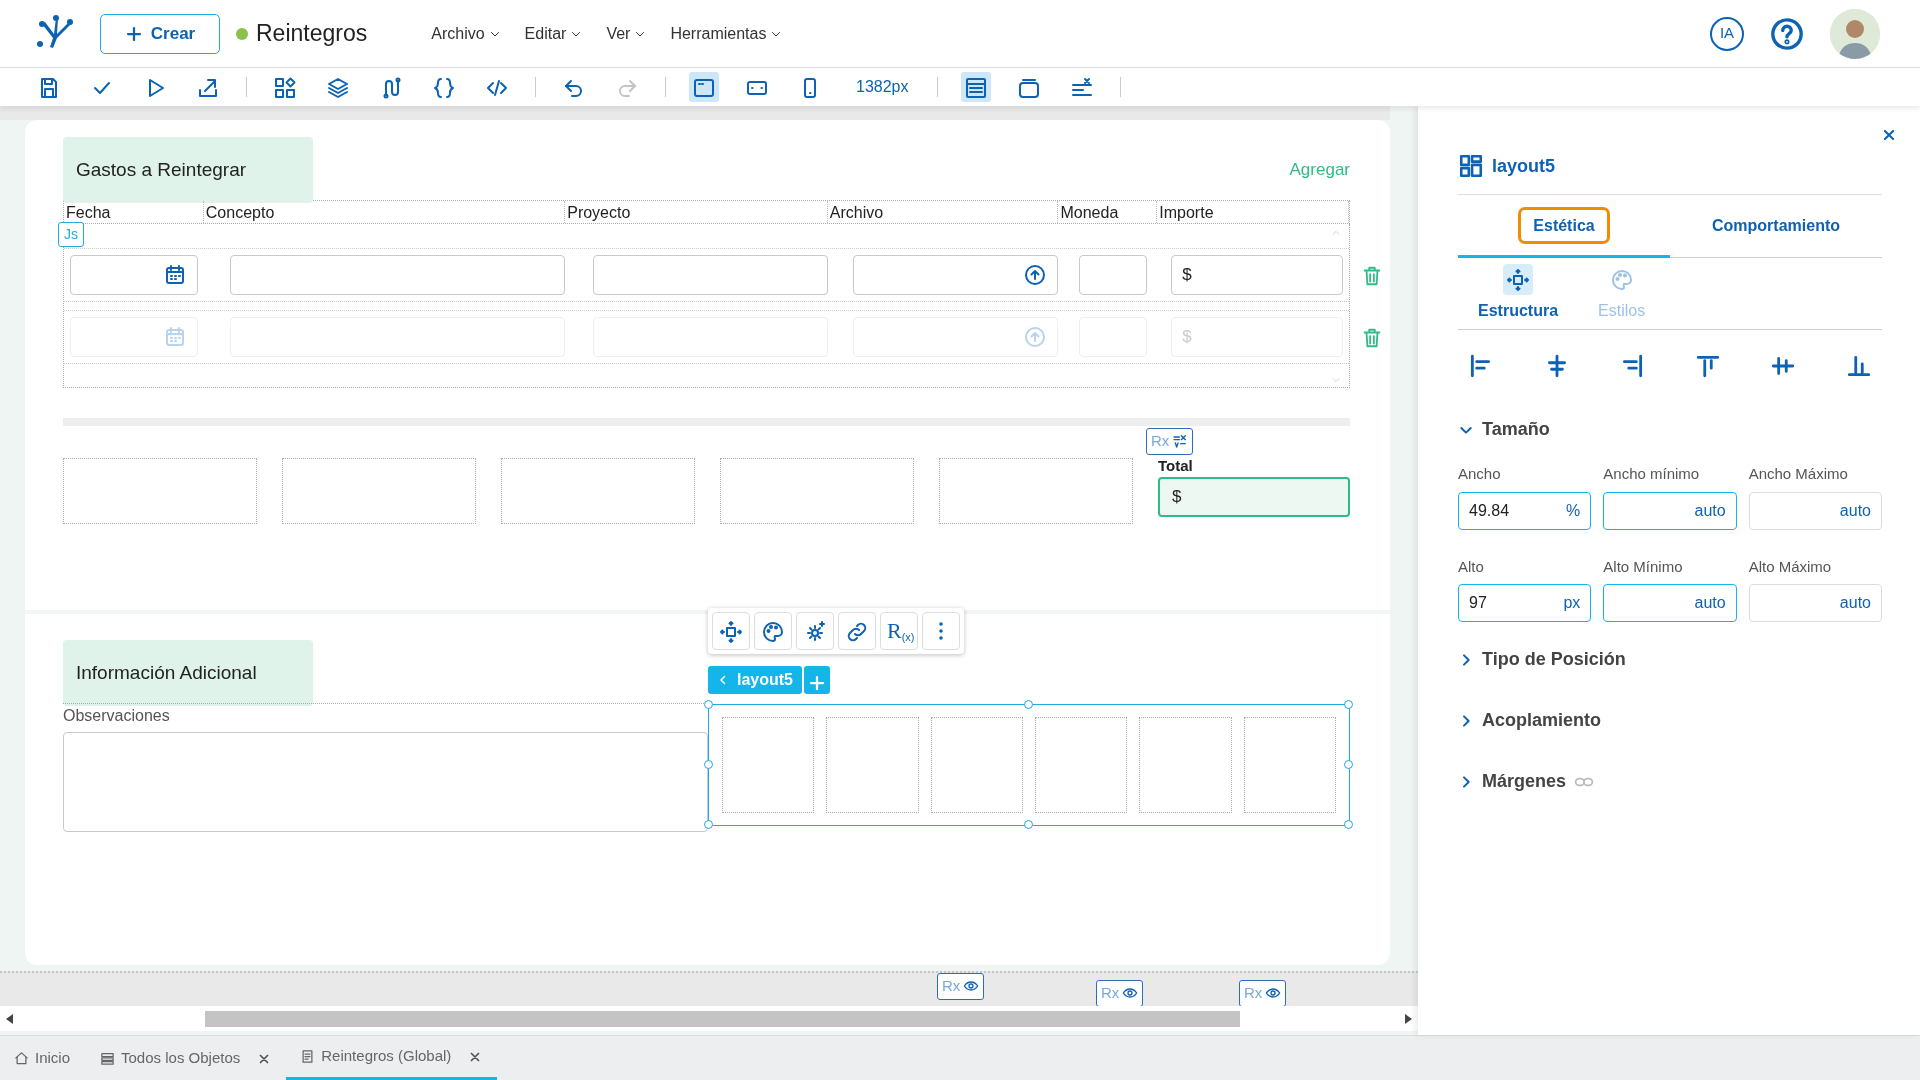  I want to click on home-icon, so click(21, 1058).